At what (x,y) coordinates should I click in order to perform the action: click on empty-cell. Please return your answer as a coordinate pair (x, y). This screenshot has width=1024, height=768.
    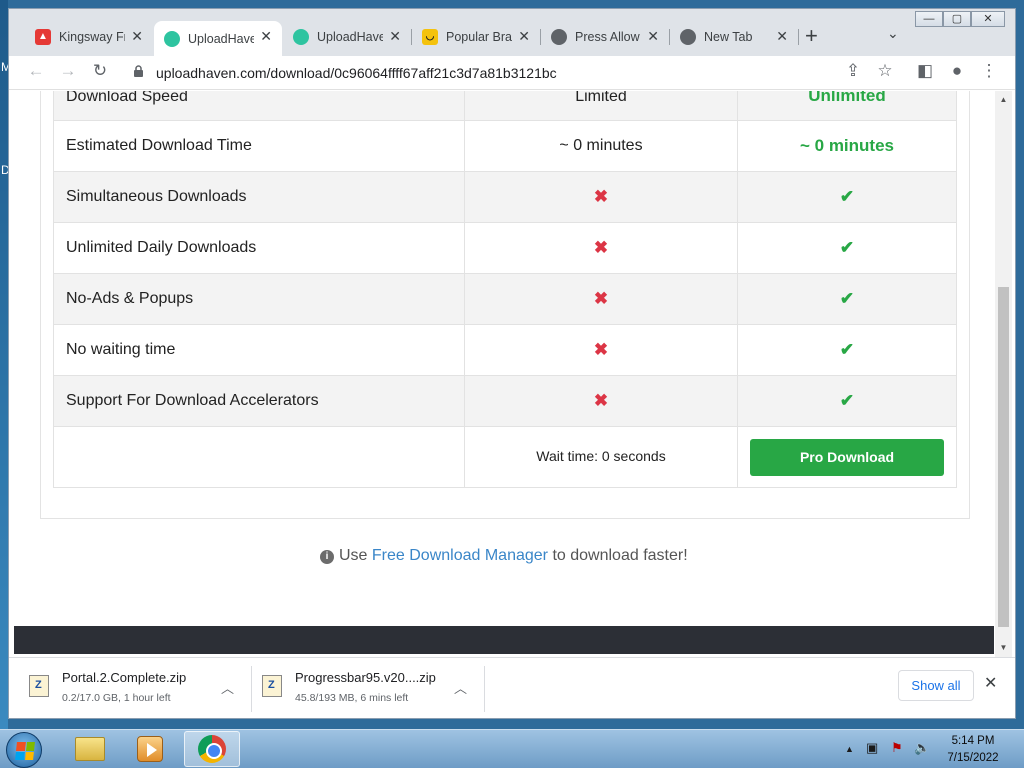
    Looking at the image, I should click on (259, 457).